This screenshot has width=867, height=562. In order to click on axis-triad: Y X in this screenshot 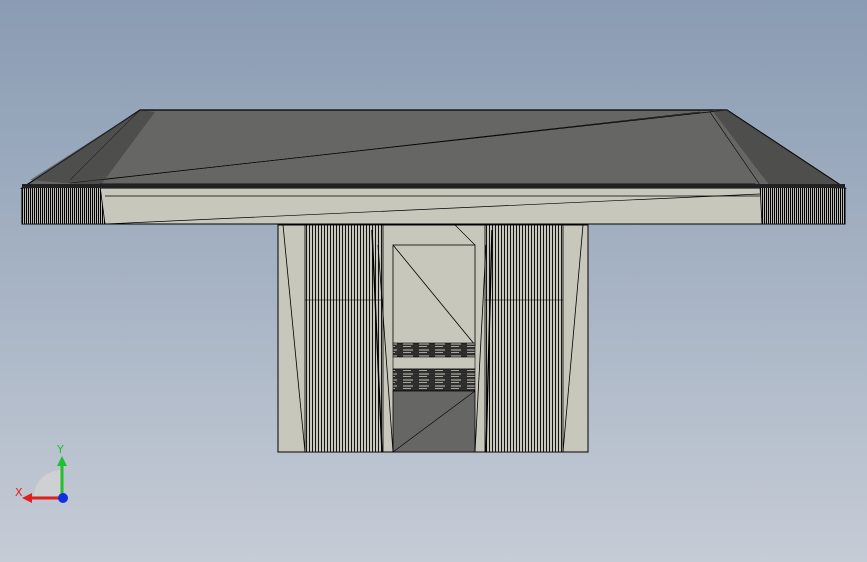, I will do `click(41, 473)`.